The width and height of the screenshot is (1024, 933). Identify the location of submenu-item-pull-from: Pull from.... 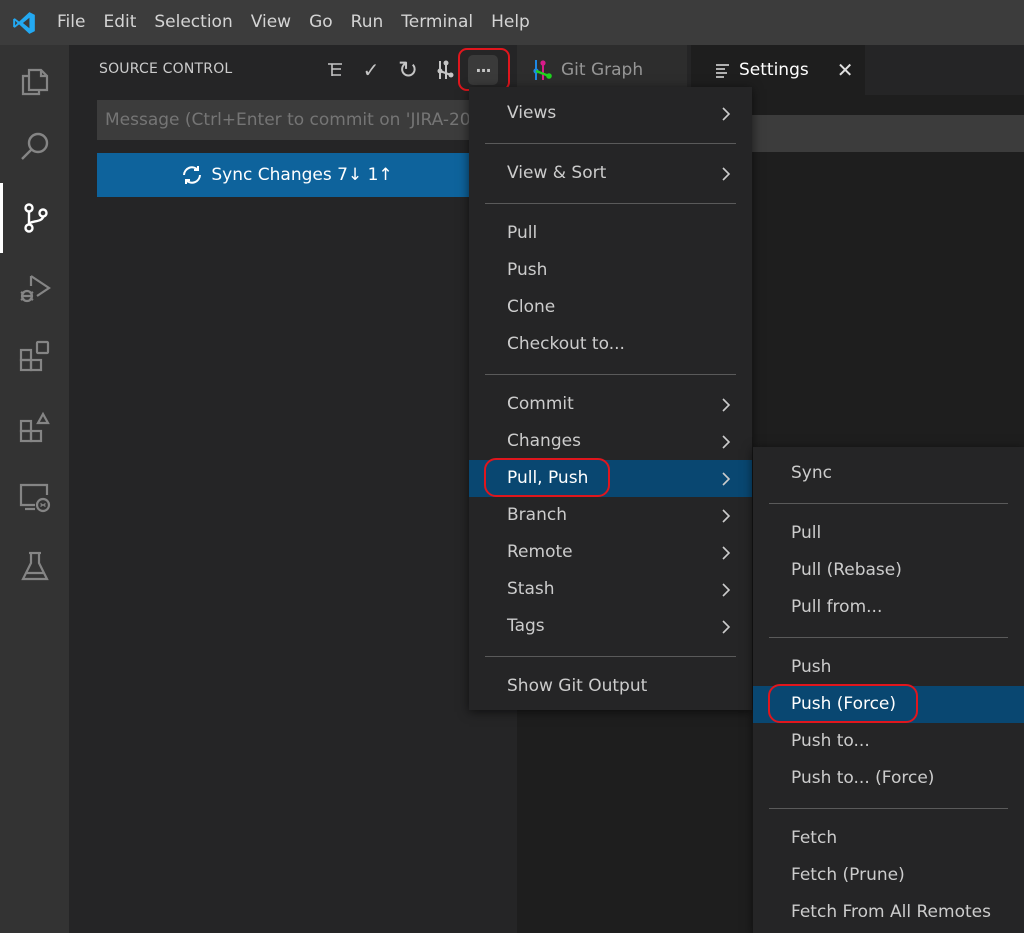
(888, 607).